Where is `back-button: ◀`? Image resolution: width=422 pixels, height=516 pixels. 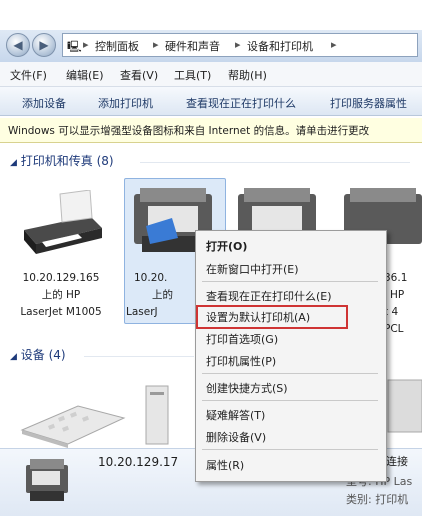
back-button: ◀ is located at coordinates (18, 45).